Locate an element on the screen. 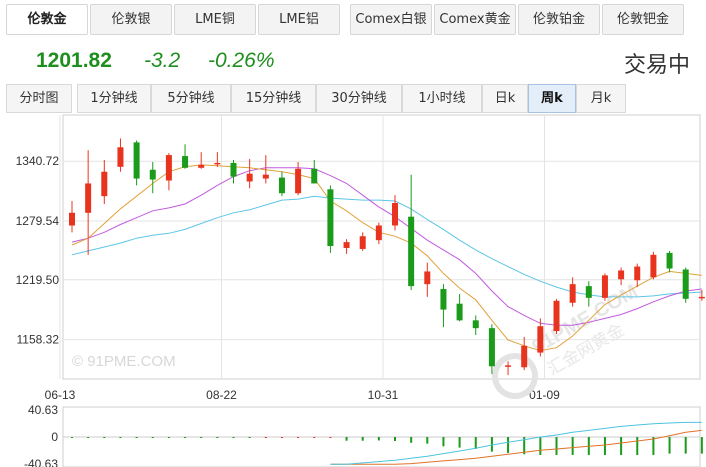 This screenshot has width=706, height=467. tab-1: 伦敦金 is located at coordinates (47, 19).